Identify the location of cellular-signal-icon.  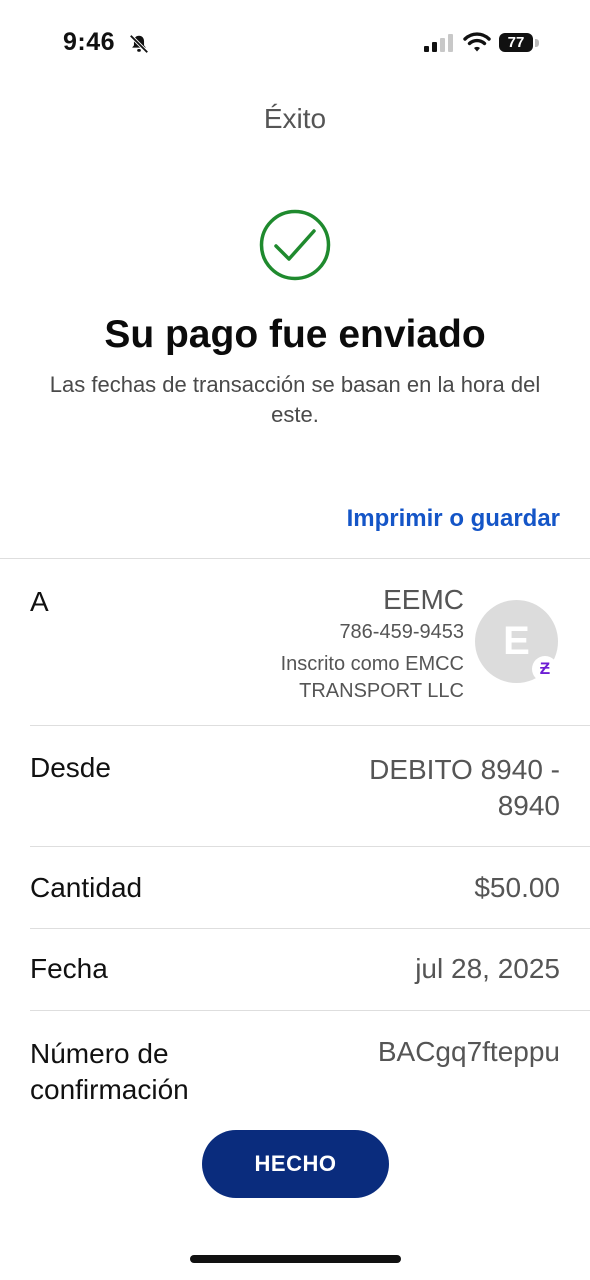
(438, 43).